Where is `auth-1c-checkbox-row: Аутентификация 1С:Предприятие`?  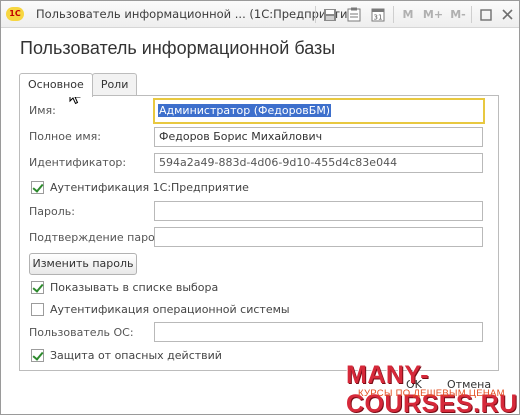 auth-1c-checkbox-row: Аутентификация 1С:Предприятие is located at coordinates (140, 187).